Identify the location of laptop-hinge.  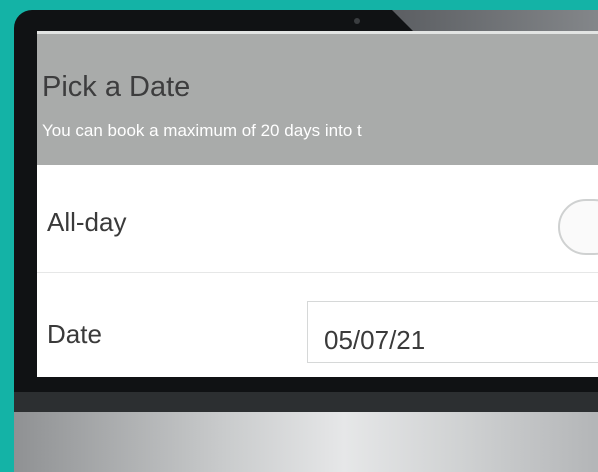
(306, 402).